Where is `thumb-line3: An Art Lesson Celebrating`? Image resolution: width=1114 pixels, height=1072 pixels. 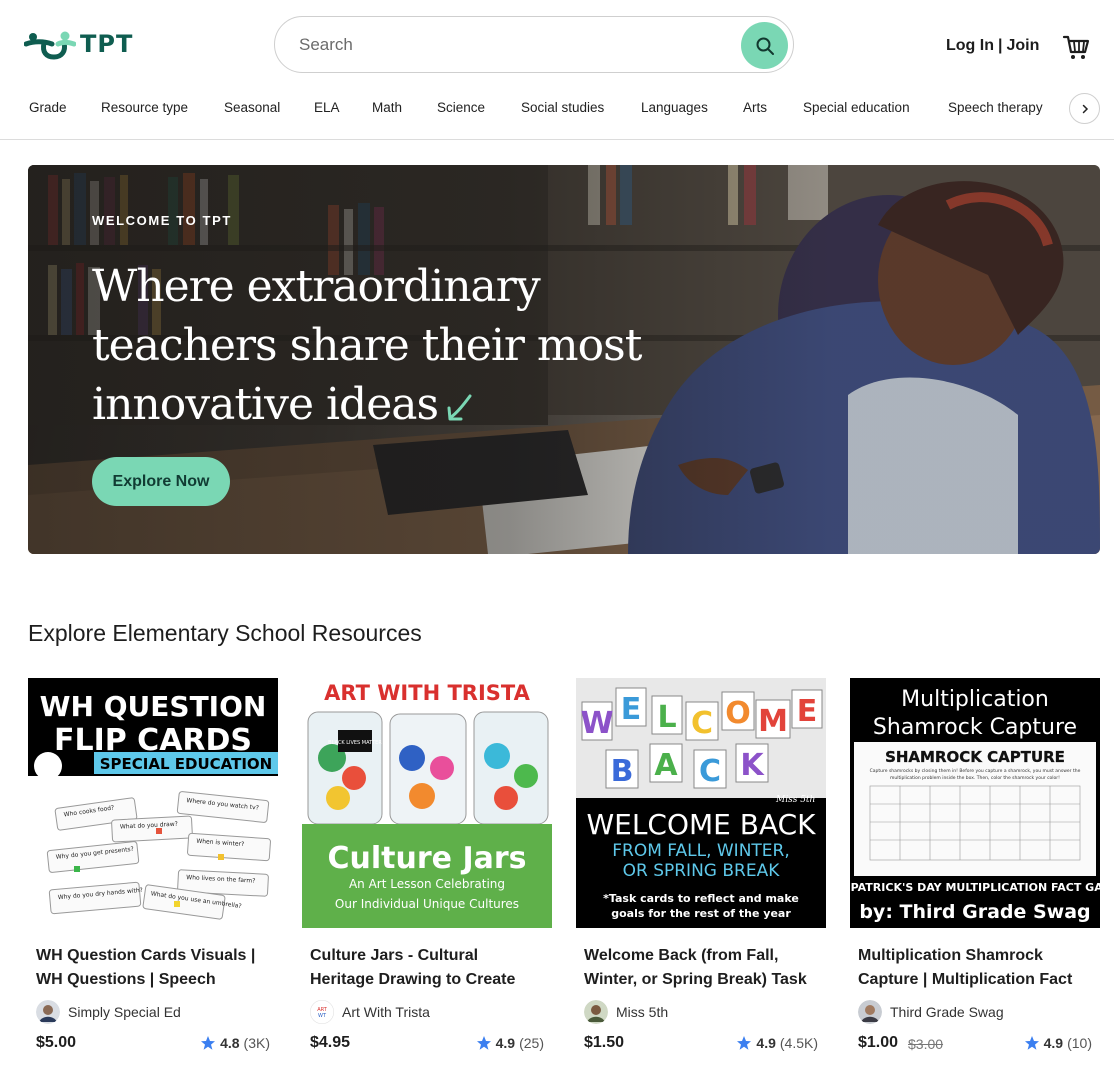
thumb-line3: An Art Lesson Celebrating is located at coordinates (427, 884).